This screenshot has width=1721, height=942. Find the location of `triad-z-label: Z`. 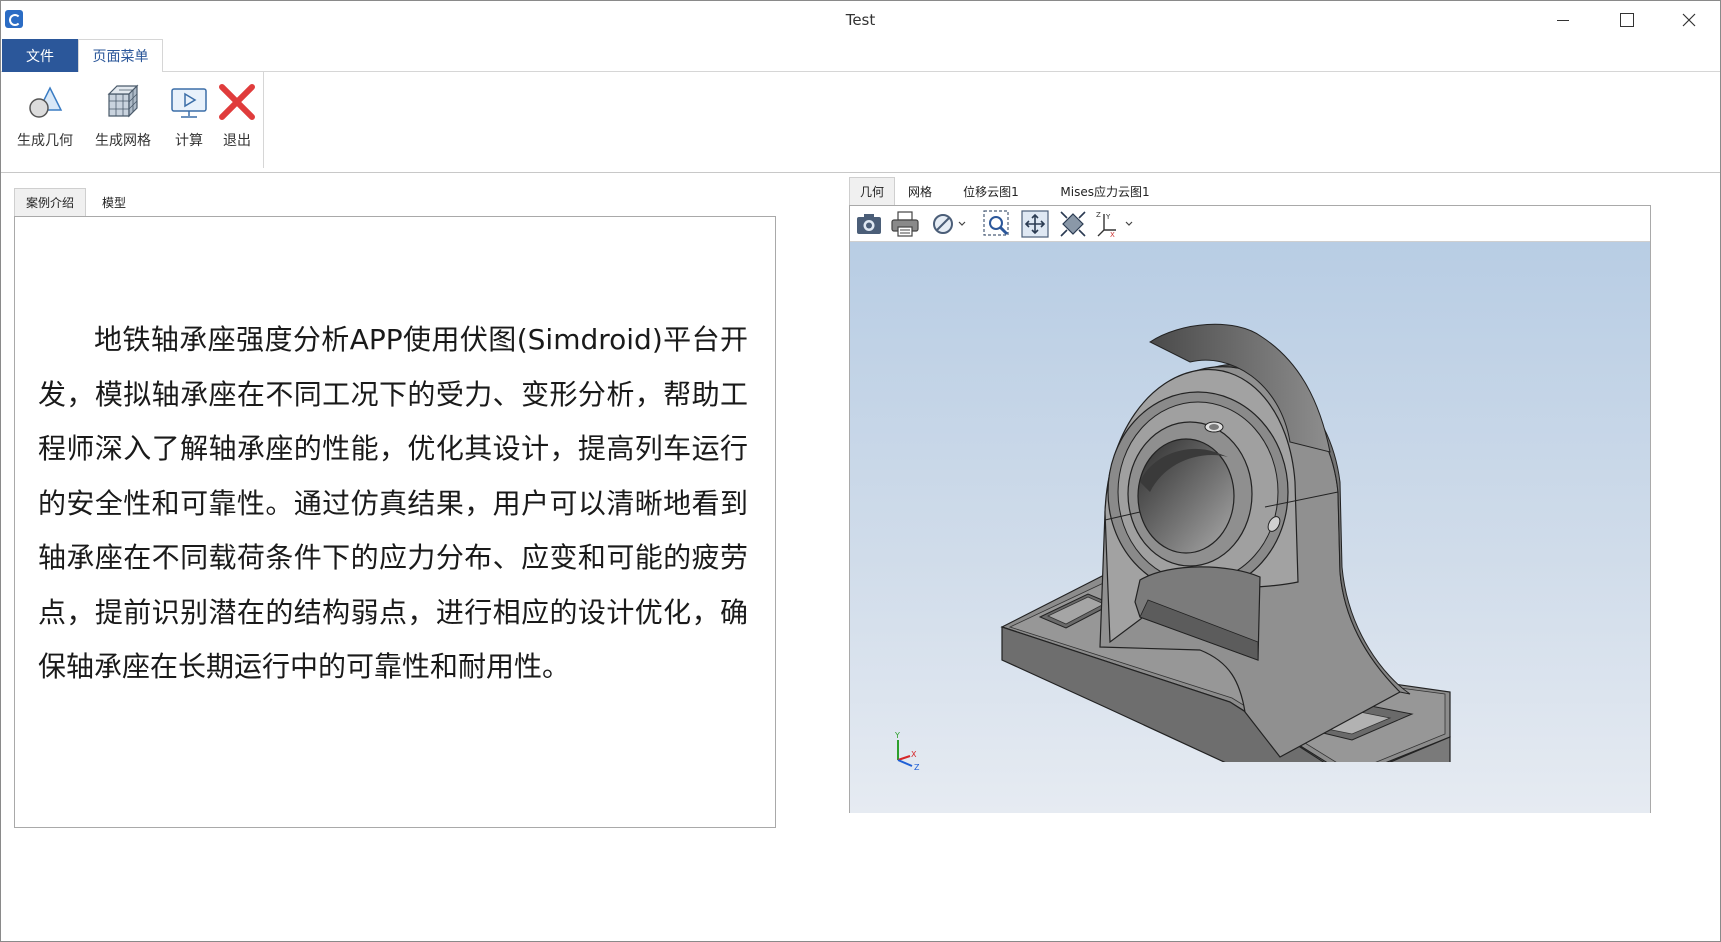

triad-z-label: Z is located at coordinates (917, 767).